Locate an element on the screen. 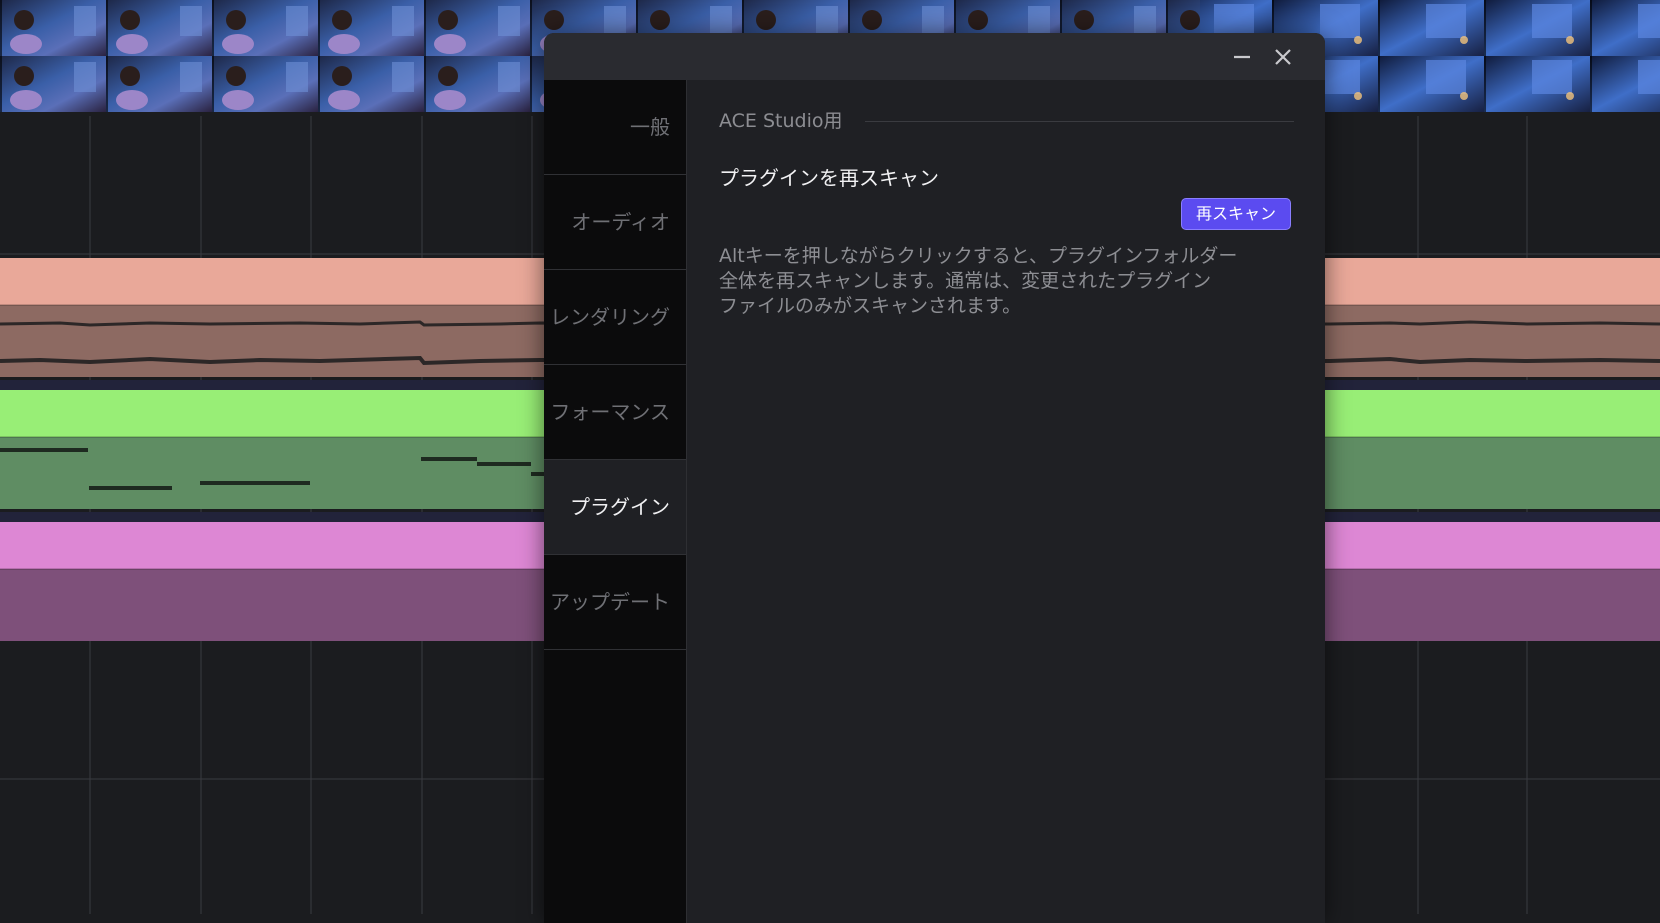 The height and width of the screenshot is (923, 1660). sidebar-item-label: レンダリング is located at coordinates (610, 317).